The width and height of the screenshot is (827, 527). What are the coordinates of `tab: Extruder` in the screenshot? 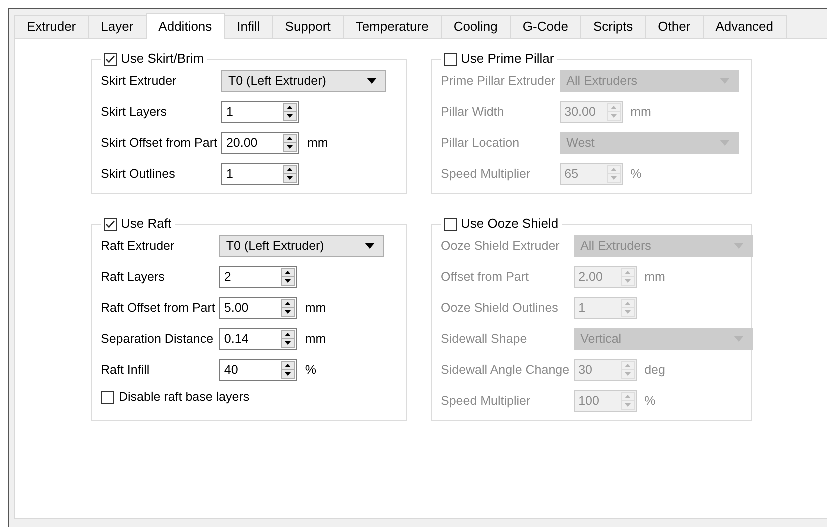 It's located at (52, 26).